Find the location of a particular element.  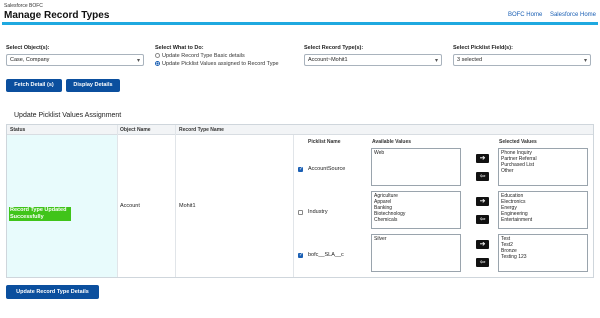

header-record-type-name: Record Type Name is located at coordinates (201, 130).